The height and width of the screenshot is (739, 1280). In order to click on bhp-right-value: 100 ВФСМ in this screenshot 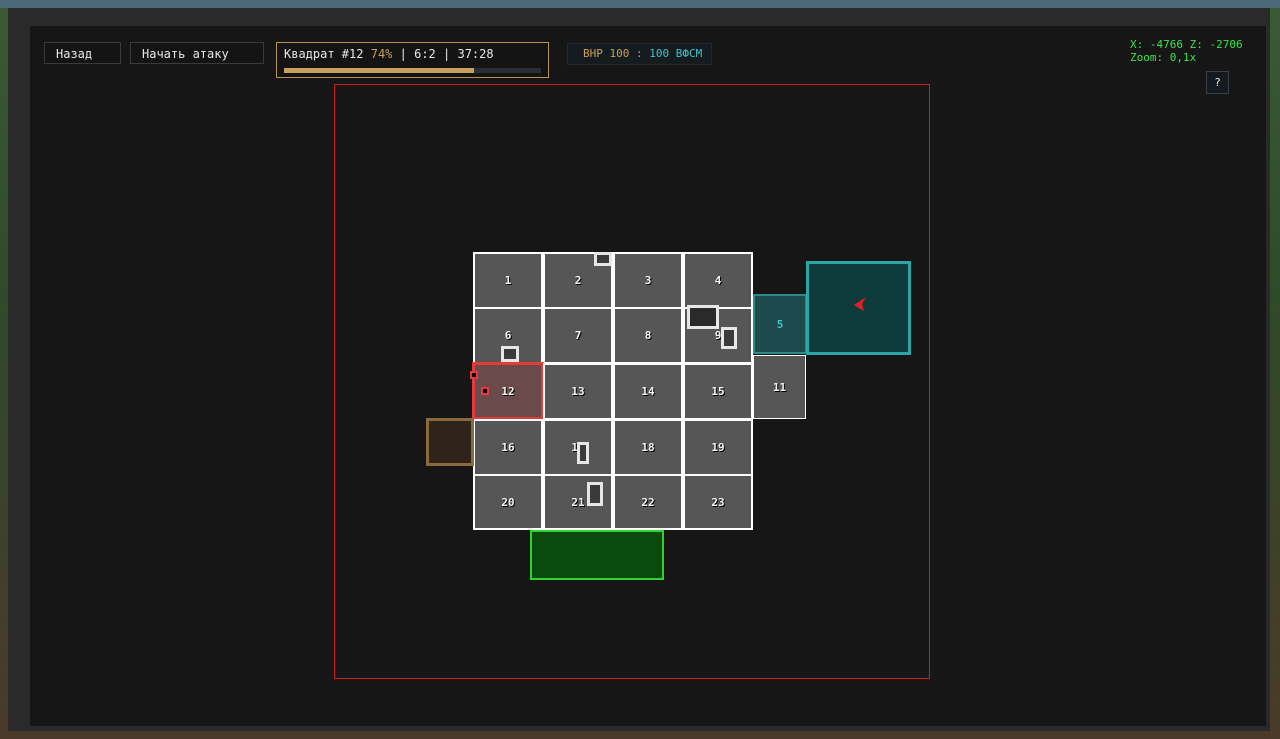, I will do `click(676, 53)`.